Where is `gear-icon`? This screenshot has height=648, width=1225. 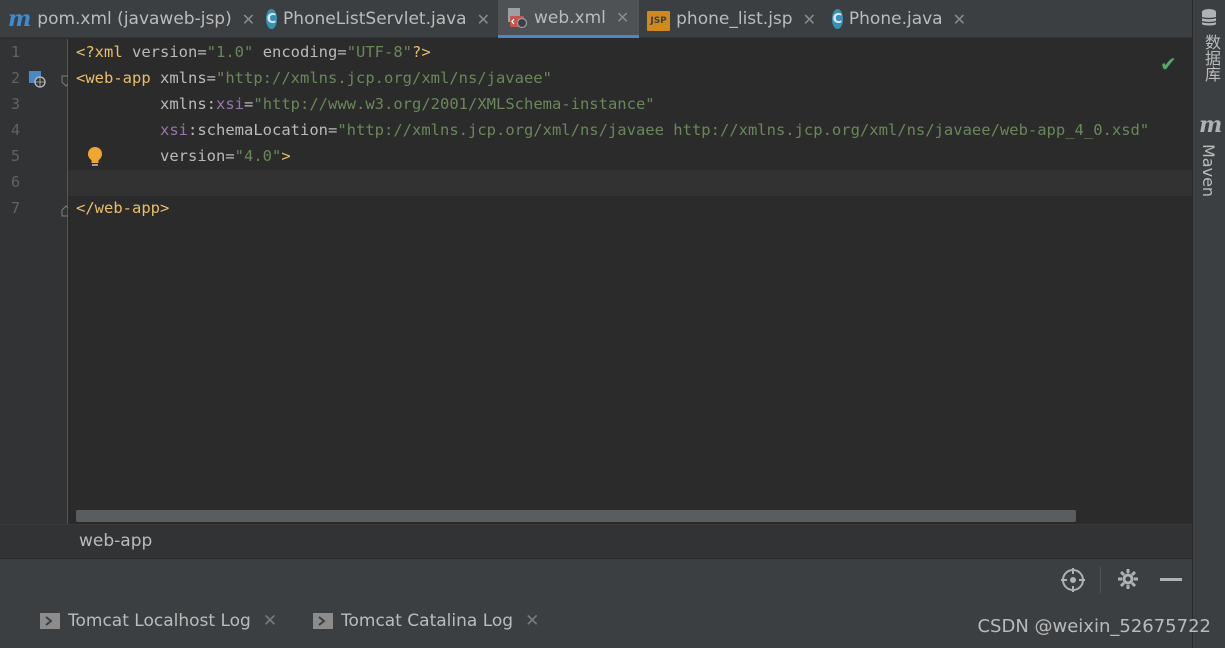 gear-icon is located at coordinates (1128, 582).